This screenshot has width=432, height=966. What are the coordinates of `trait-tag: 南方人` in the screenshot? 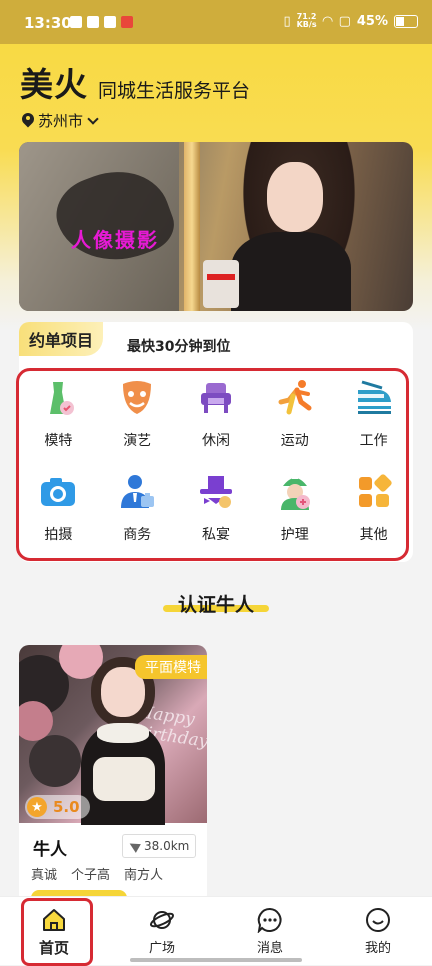 It's located at (144, 875).